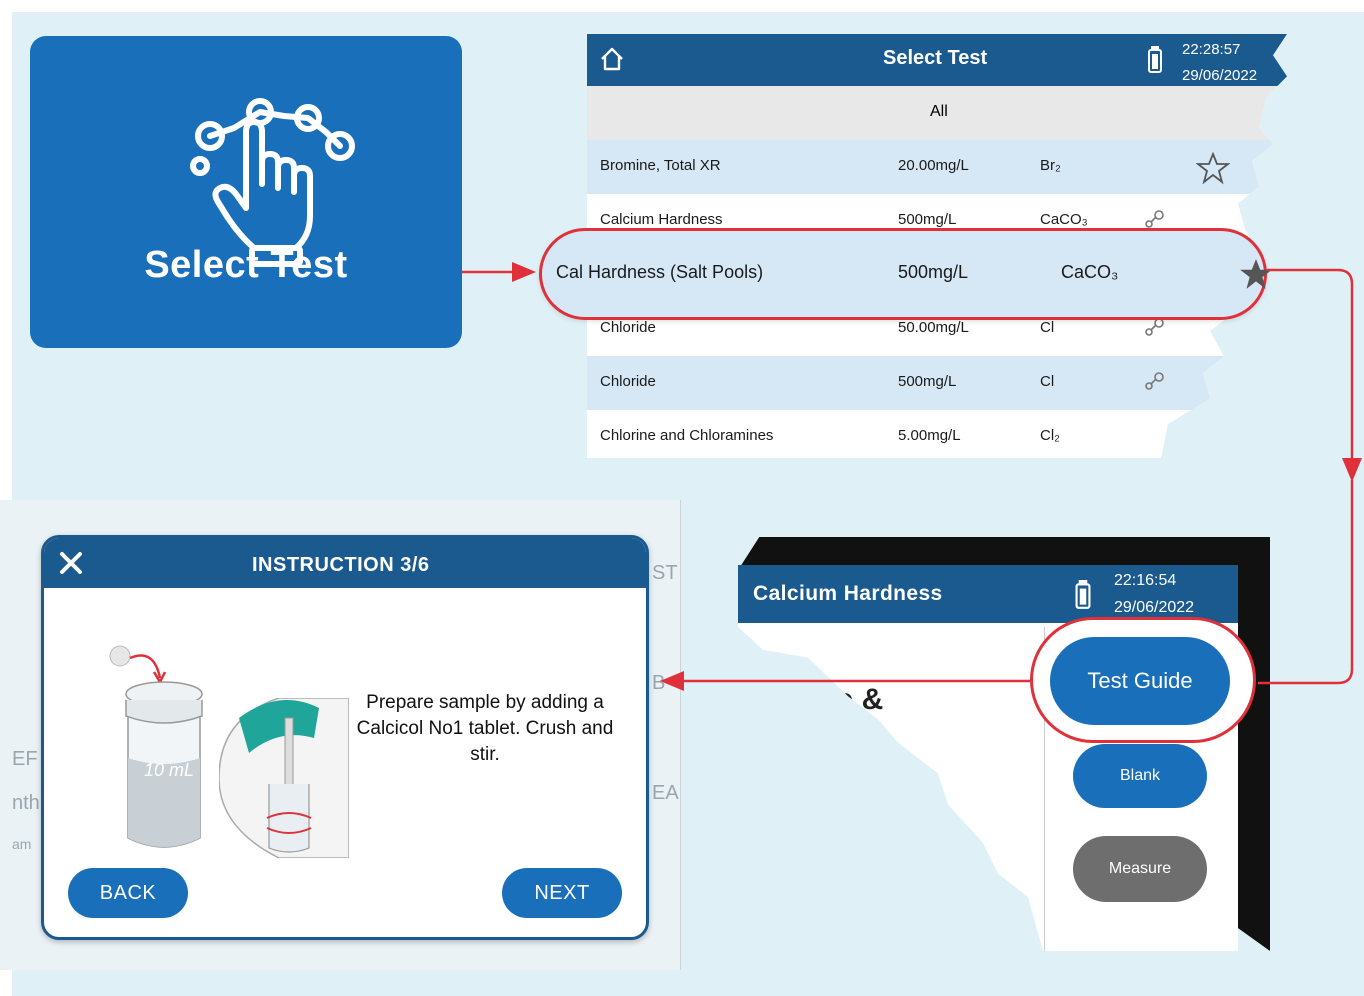 The image size is (1364, 996). What do you see at coordinates (1211, 49) in the screenshot?
I see `clock-time: 22:28:57` at bounding box center [1211, 49].